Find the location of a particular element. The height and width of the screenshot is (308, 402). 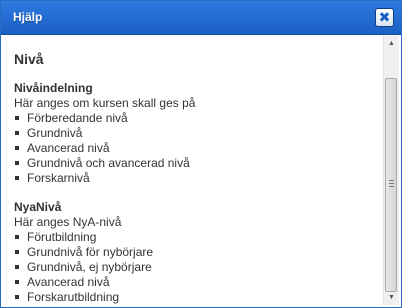

close-icon: ✖ is located at coordinates (384, 17).